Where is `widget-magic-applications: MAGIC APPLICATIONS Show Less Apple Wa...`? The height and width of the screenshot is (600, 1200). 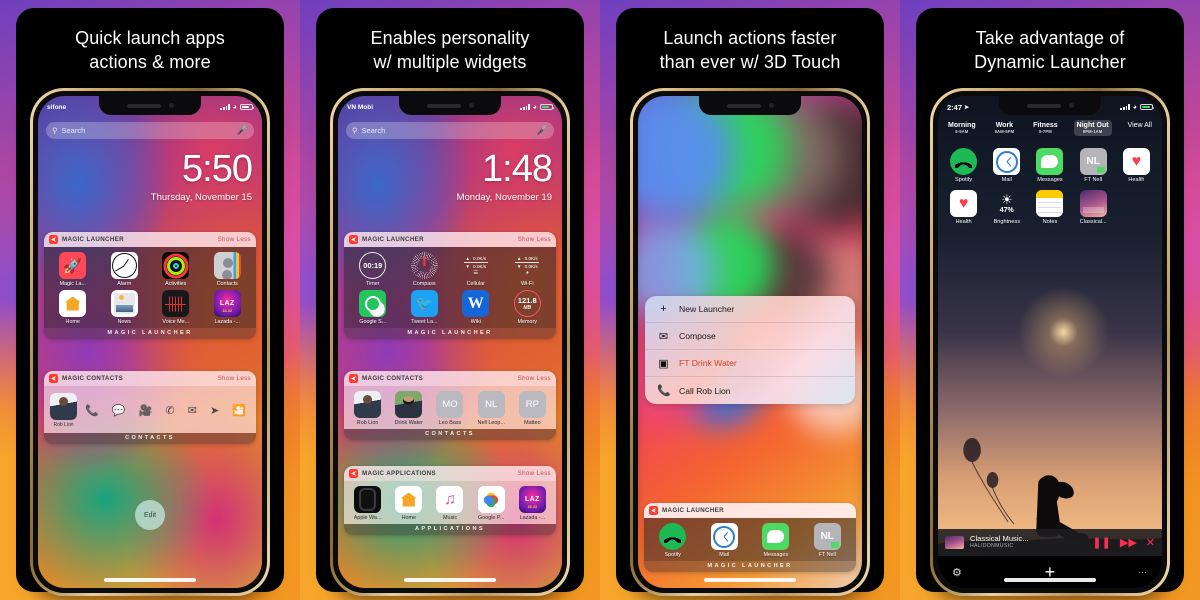
widget-magic-applications: MAGIC APPLICATIONS Show Less Apple Wa... is located at coordinates (450, 500).